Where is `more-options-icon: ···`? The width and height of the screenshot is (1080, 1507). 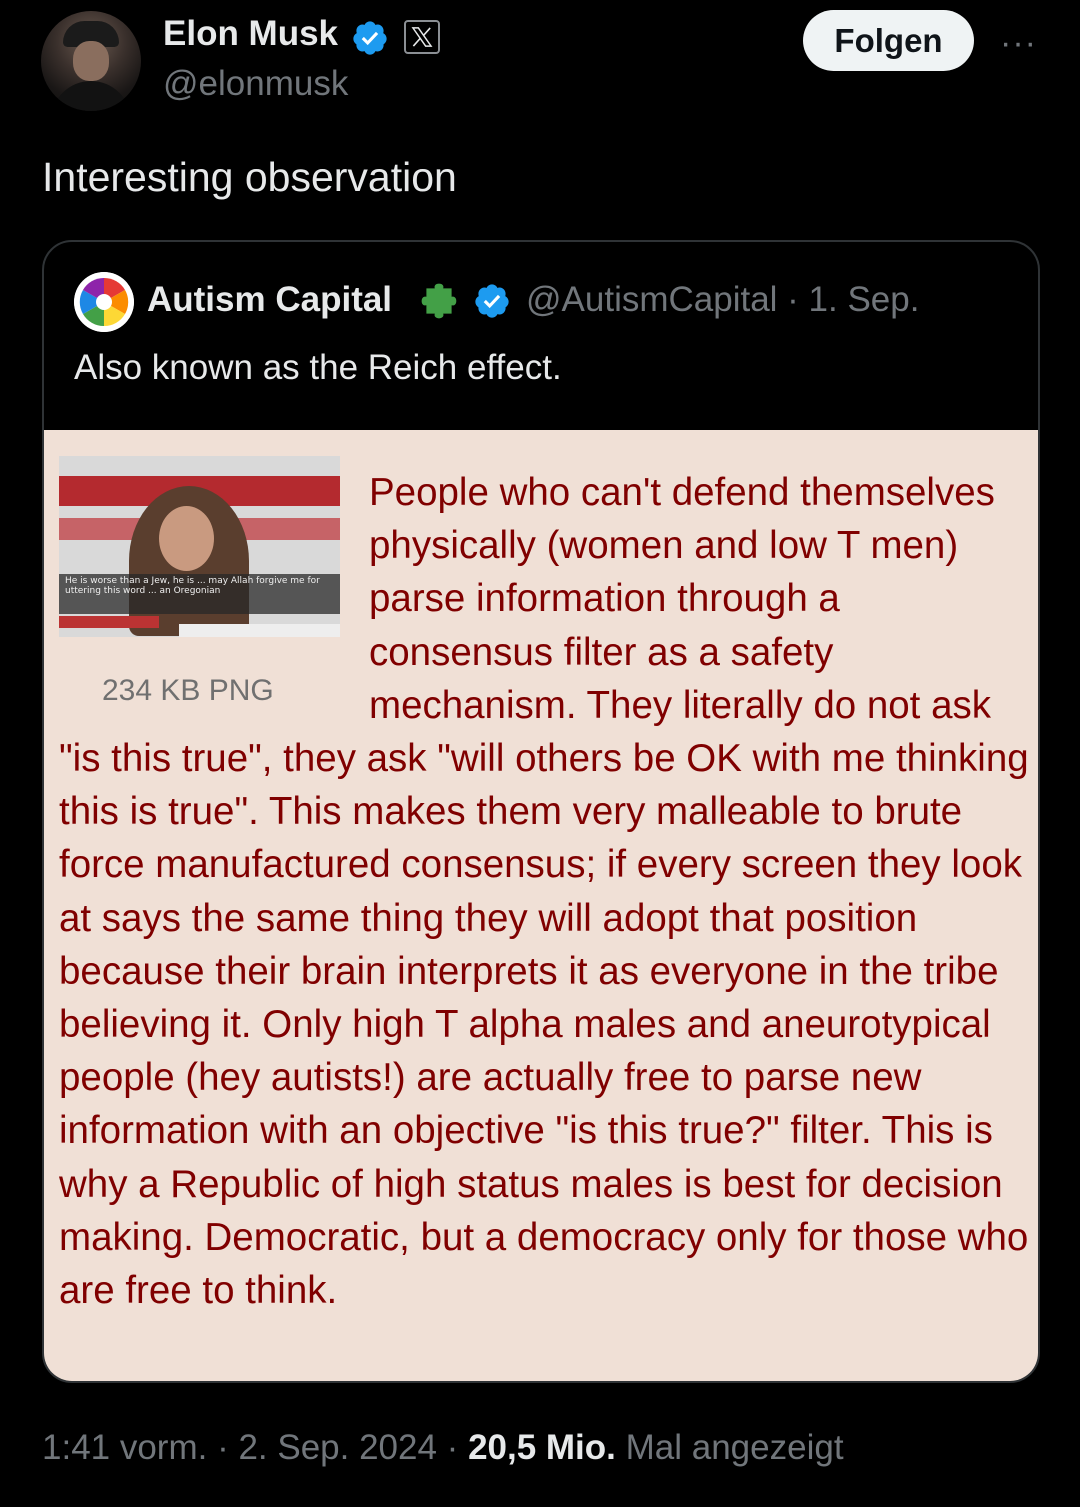
more-options-icon: ··· is located at coordinates (1018, 43).